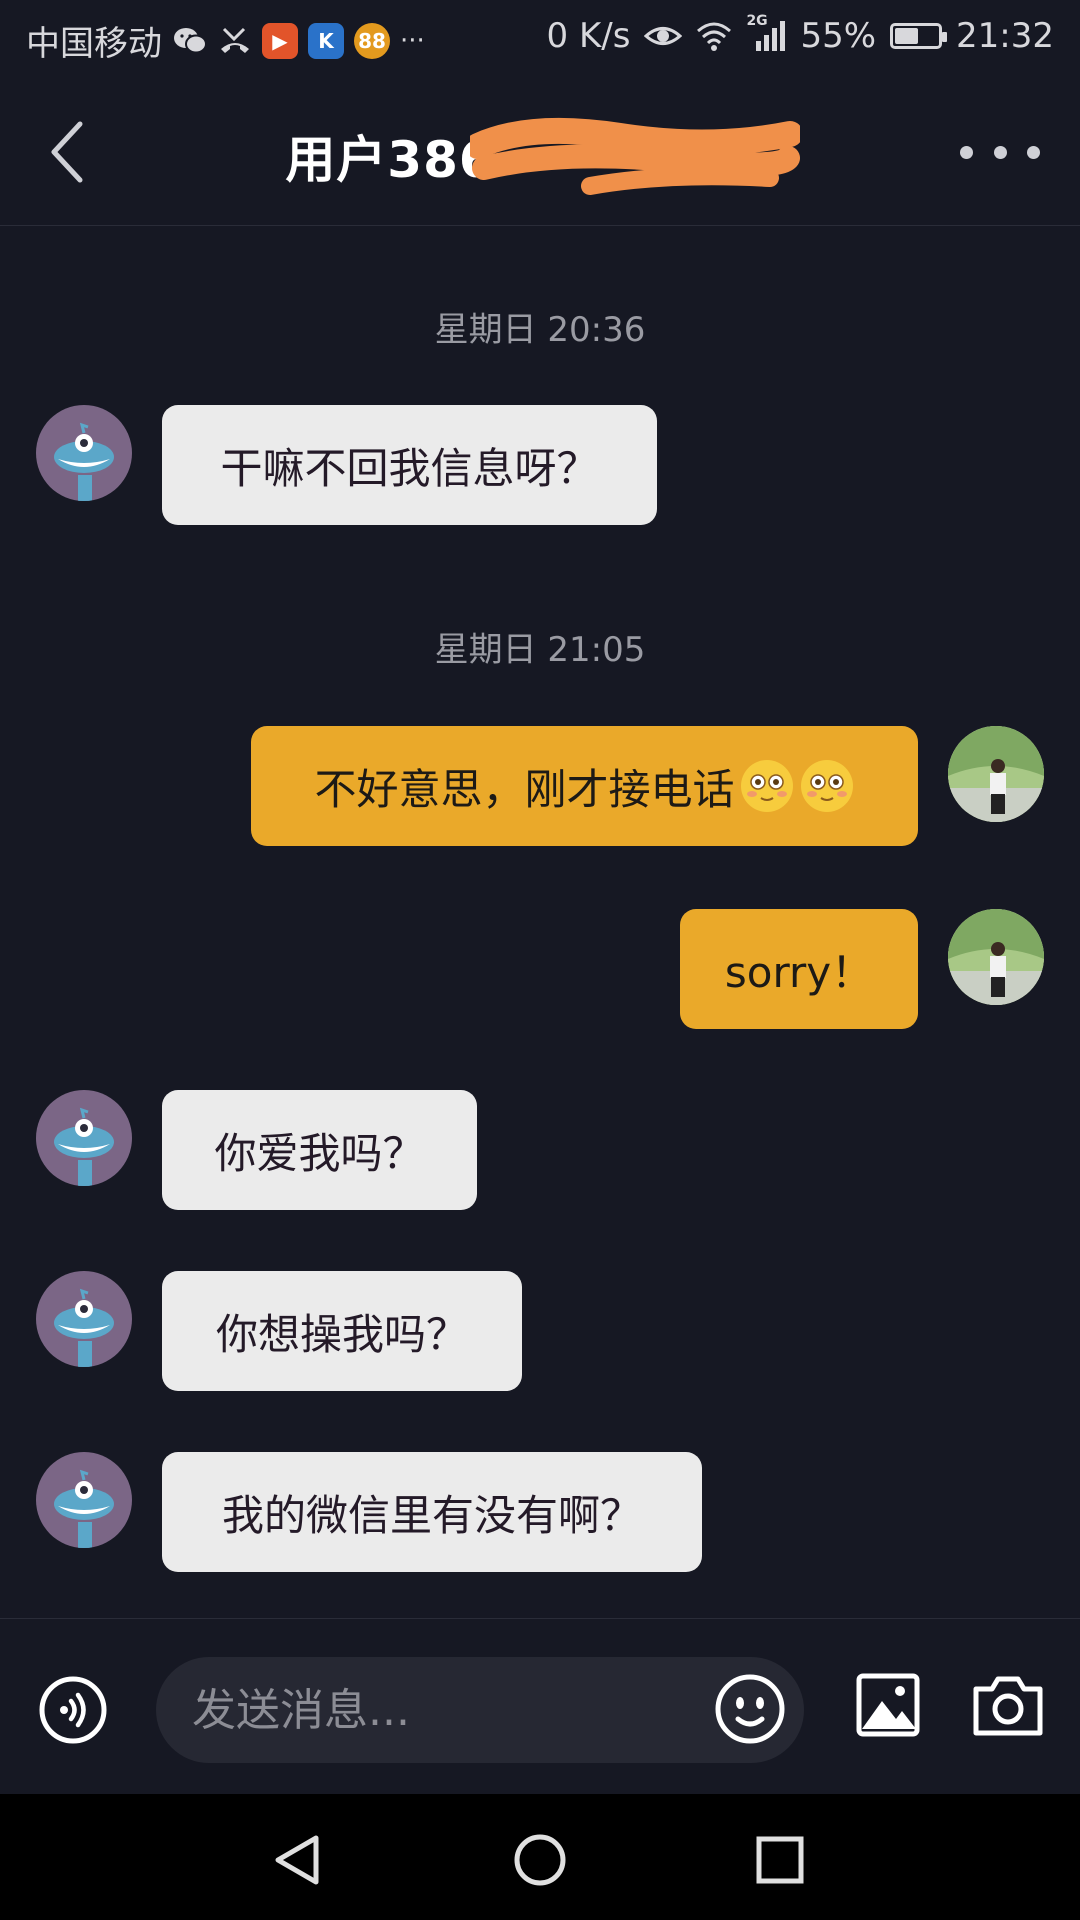  I want to click on system-navigation-bar, so click(540, 1857).